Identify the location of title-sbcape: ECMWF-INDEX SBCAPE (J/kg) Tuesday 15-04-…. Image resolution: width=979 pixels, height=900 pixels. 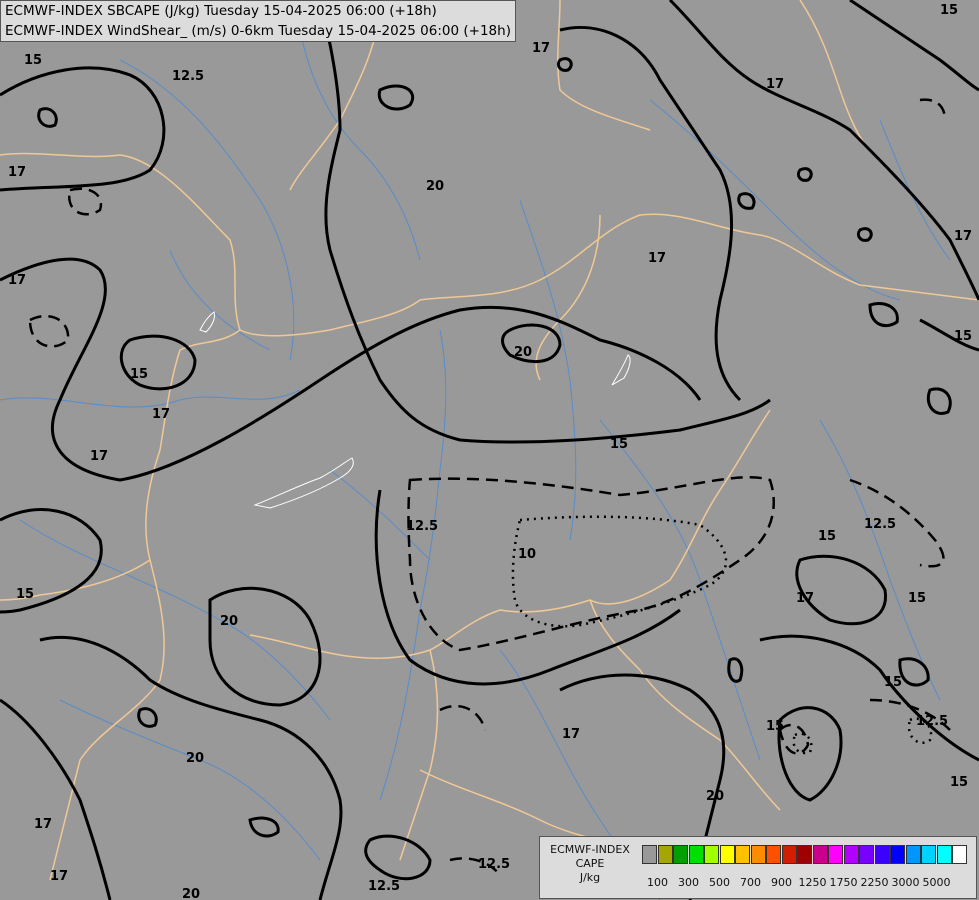
(221, 11).